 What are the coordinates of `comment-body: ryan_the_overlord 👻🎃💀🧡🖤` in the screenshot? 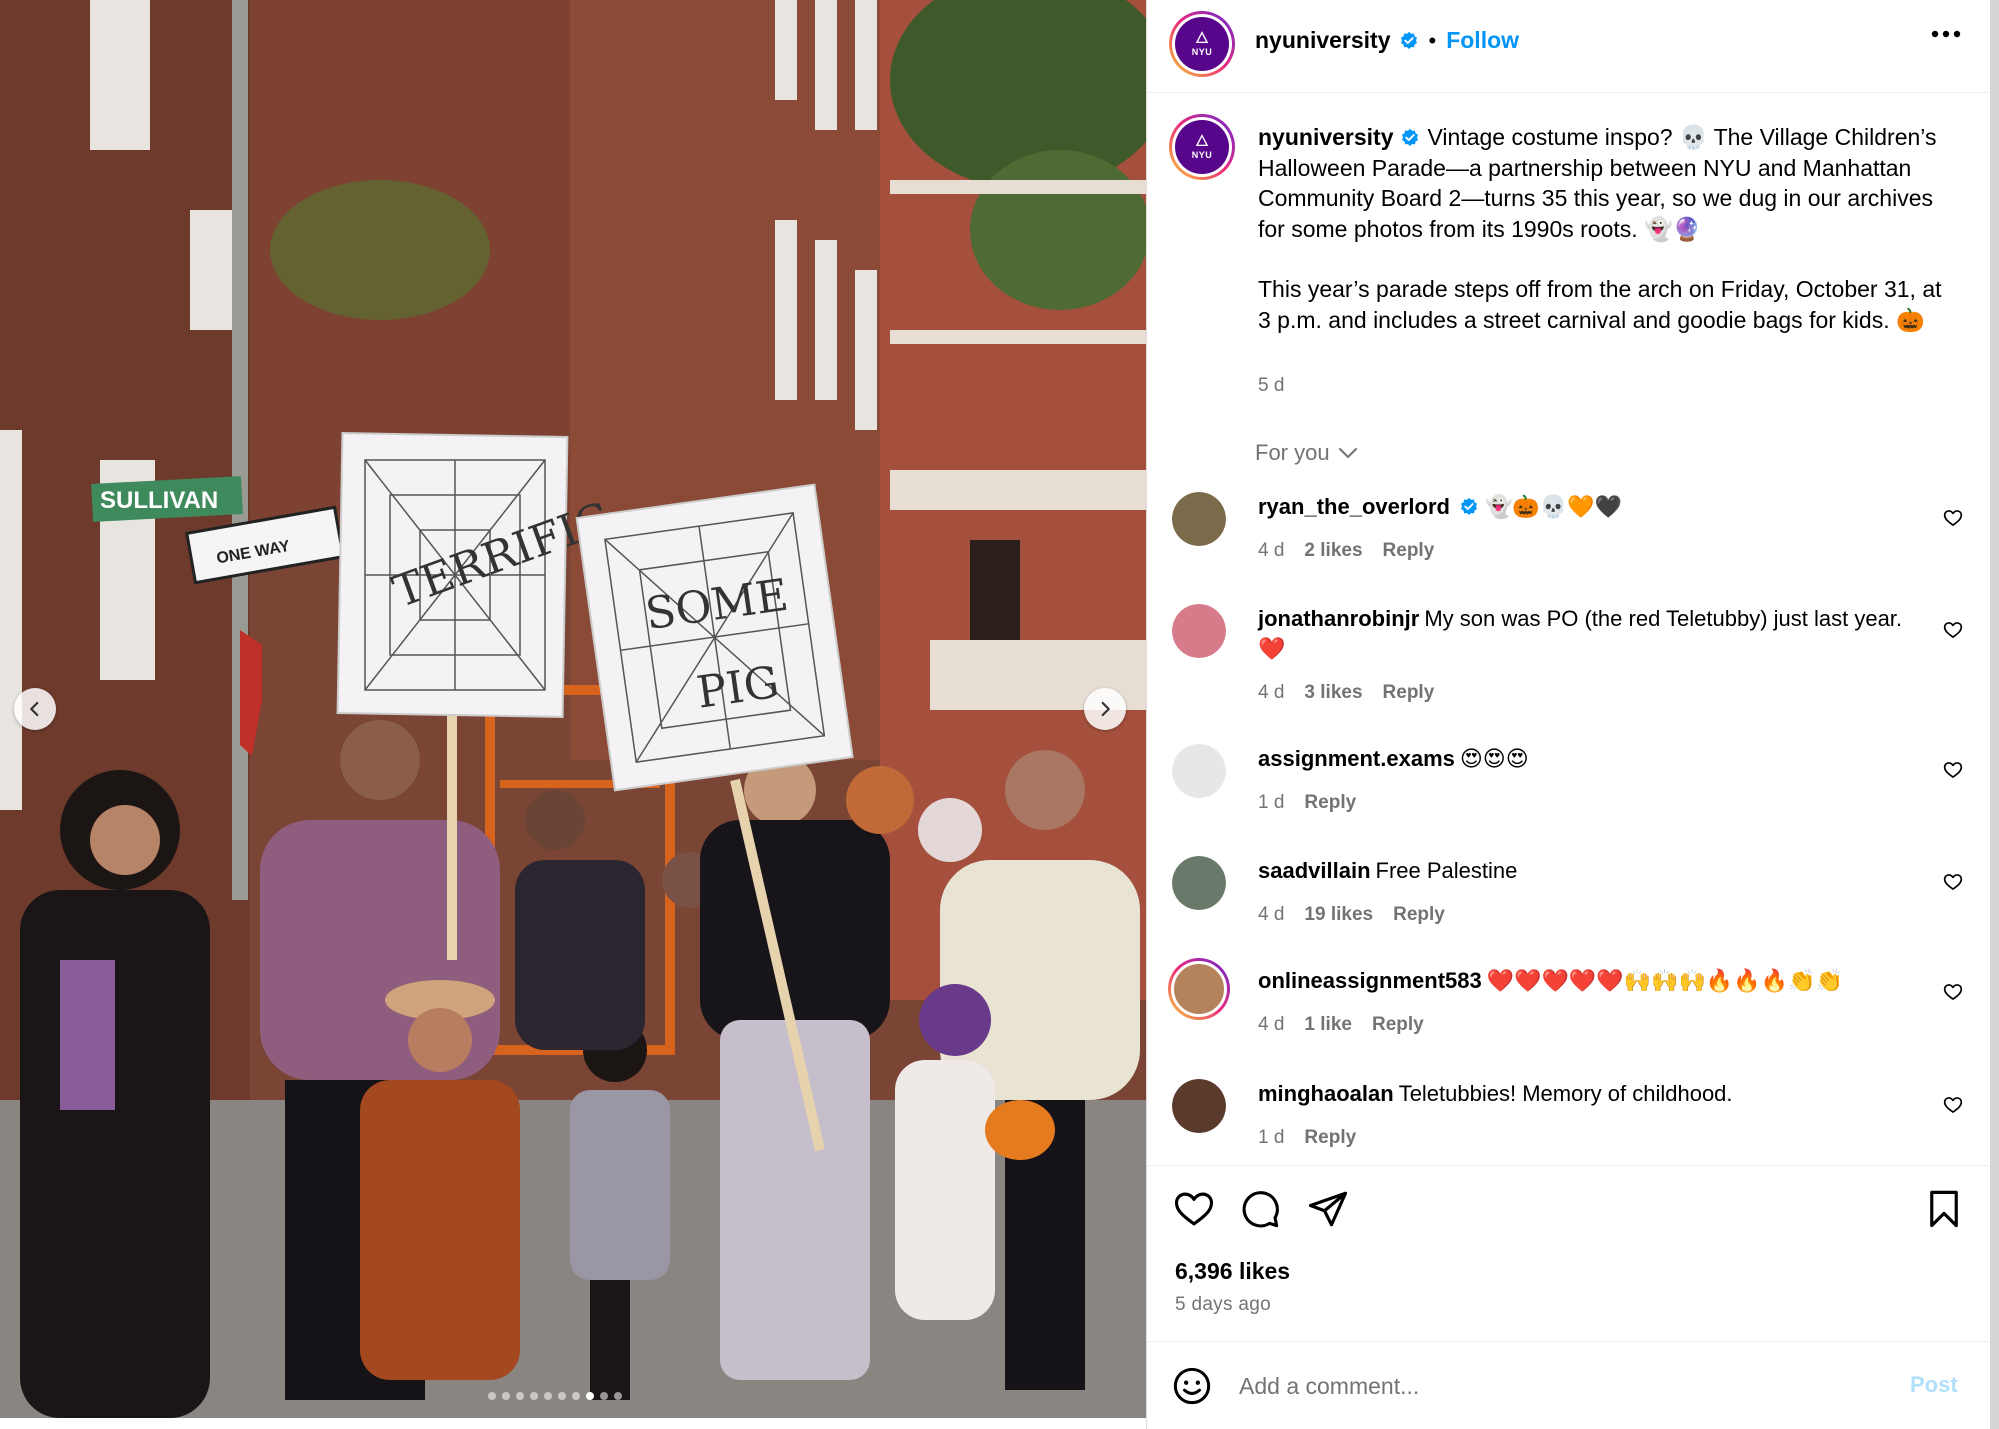 It's located at (1588, 507).